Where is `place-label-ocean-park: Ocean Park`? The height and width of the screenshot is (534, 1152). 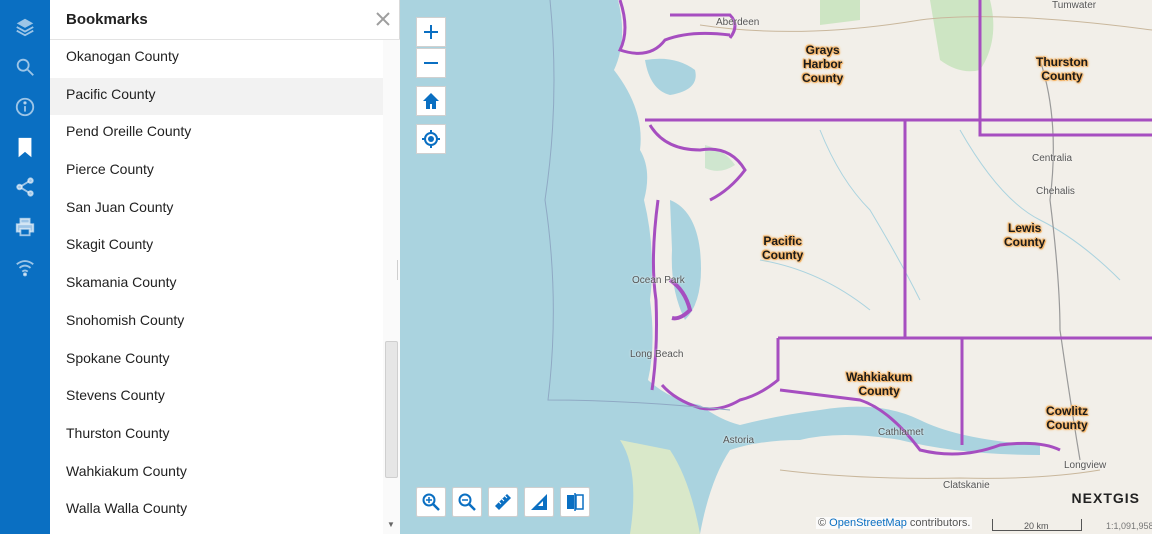 place-label-ocean-park: Ocean Park is located at coordinates (658, 280).